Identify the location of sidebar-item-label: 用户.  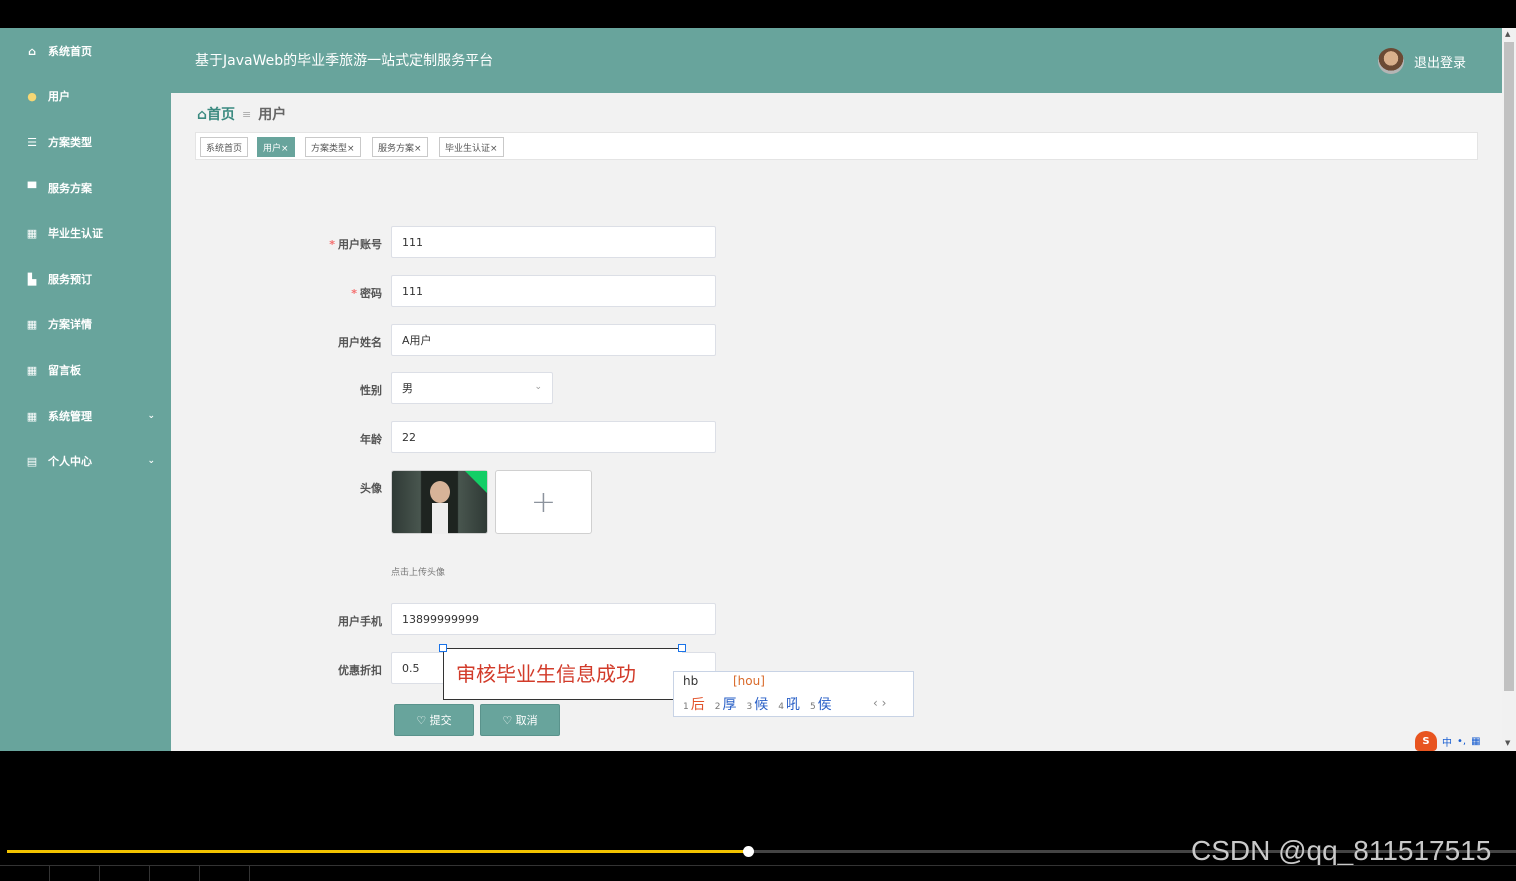
(59, 96).